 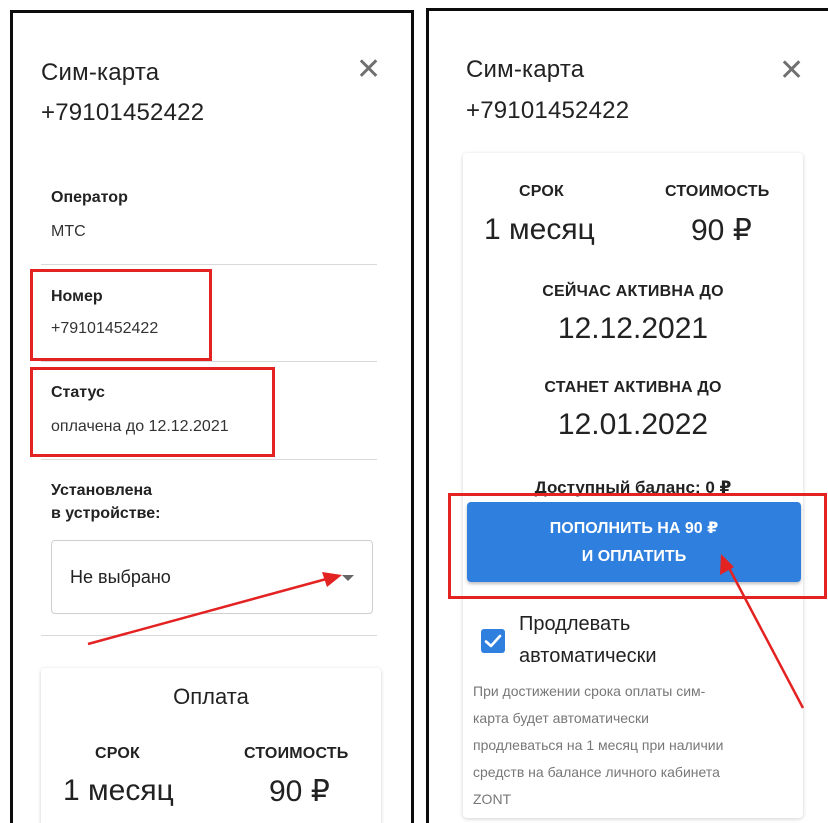 I want to click on installed-label-line1: Установлена, so click(x=102, y=490).